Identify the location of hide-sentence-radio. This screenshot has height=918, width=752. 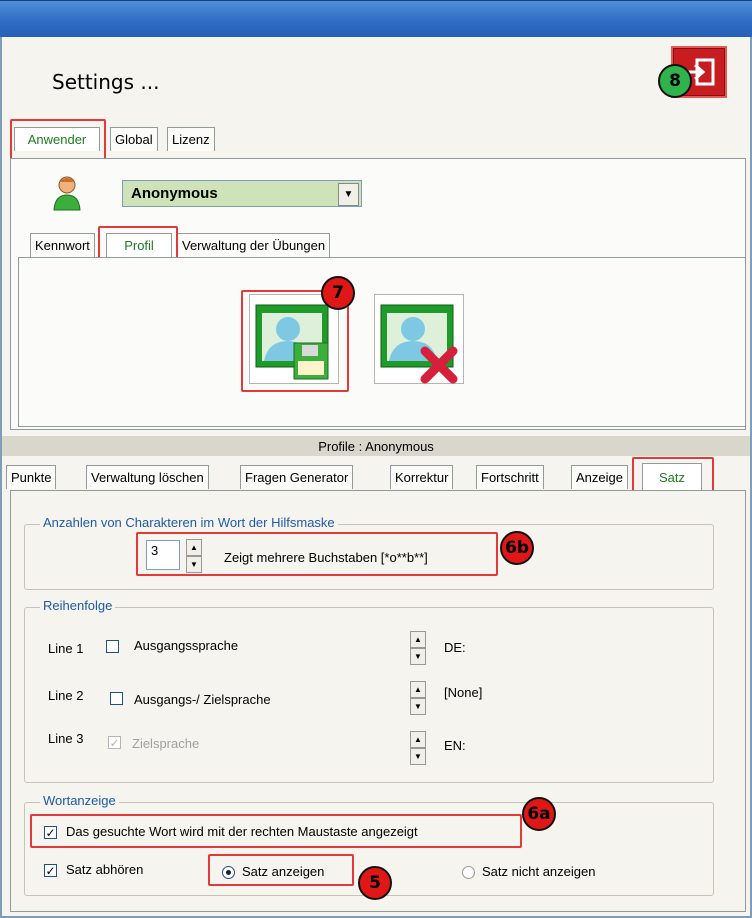
(468, 872).